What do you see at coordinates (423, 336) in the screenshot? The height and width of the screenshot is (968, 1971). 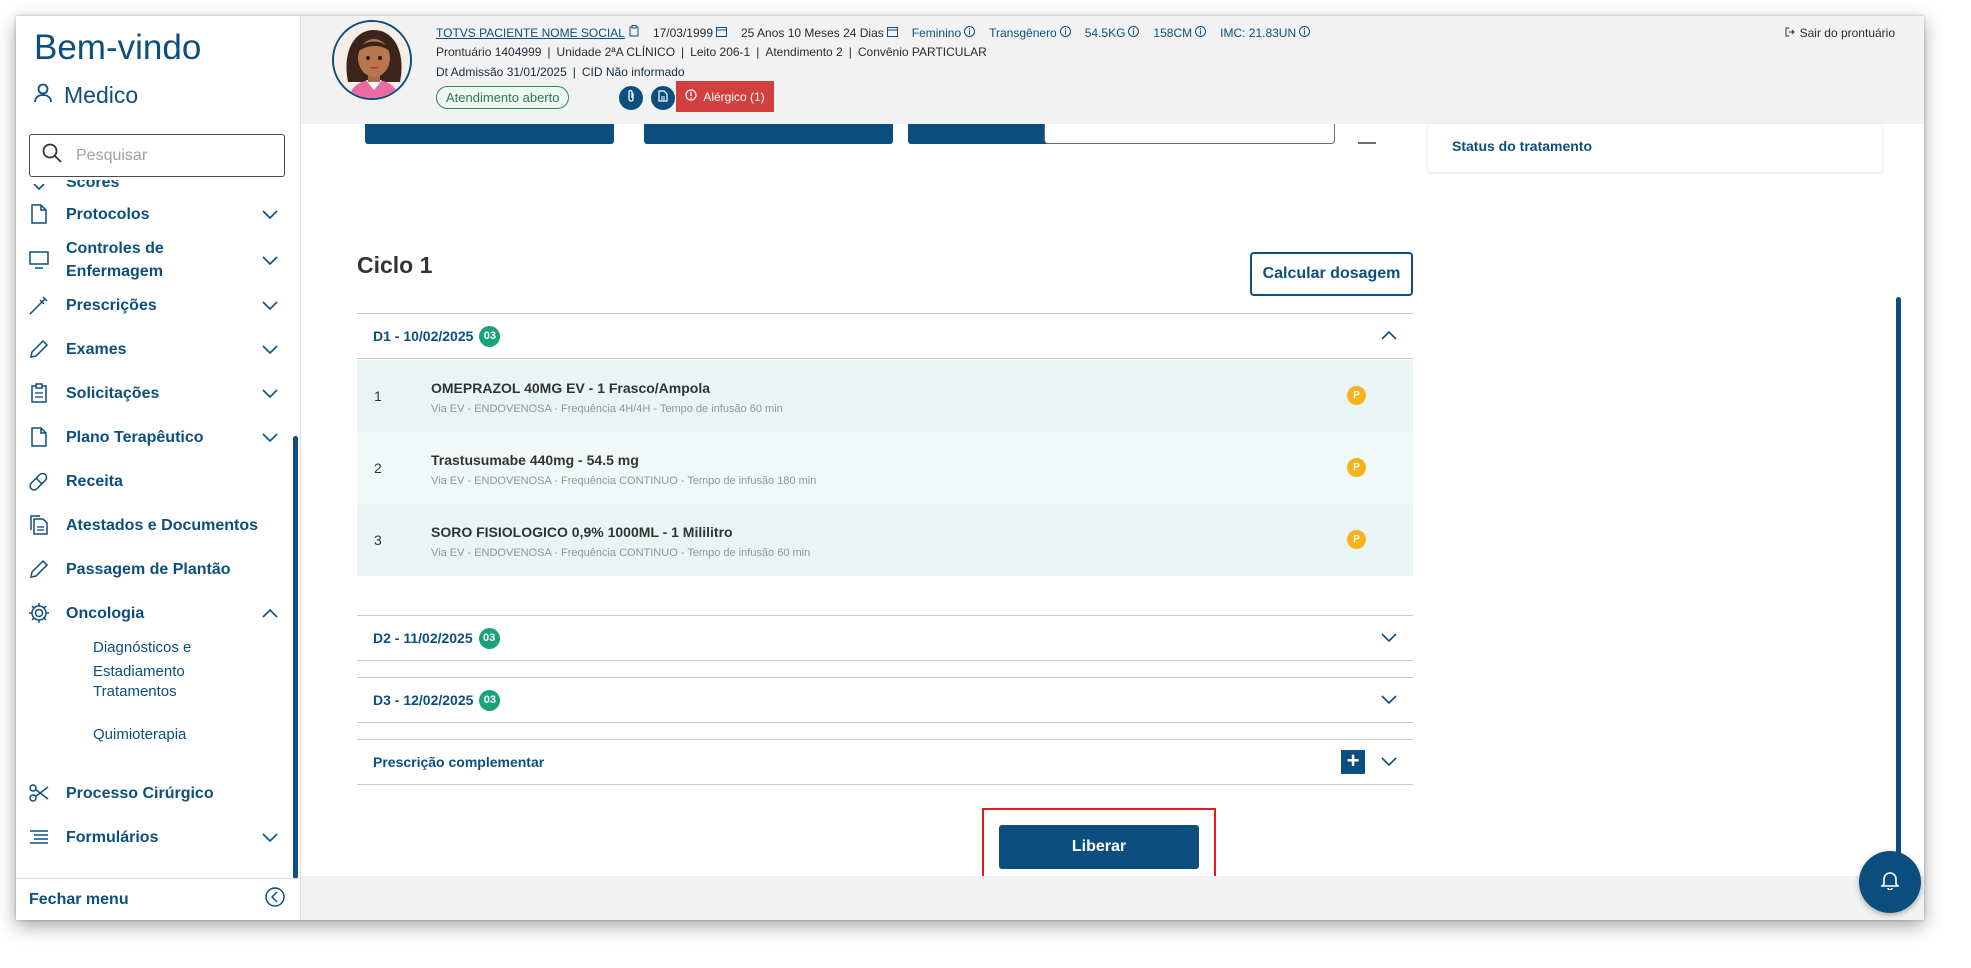 I see `day-label: D1 - 10/02/2025` at bounding box center [423, 336].